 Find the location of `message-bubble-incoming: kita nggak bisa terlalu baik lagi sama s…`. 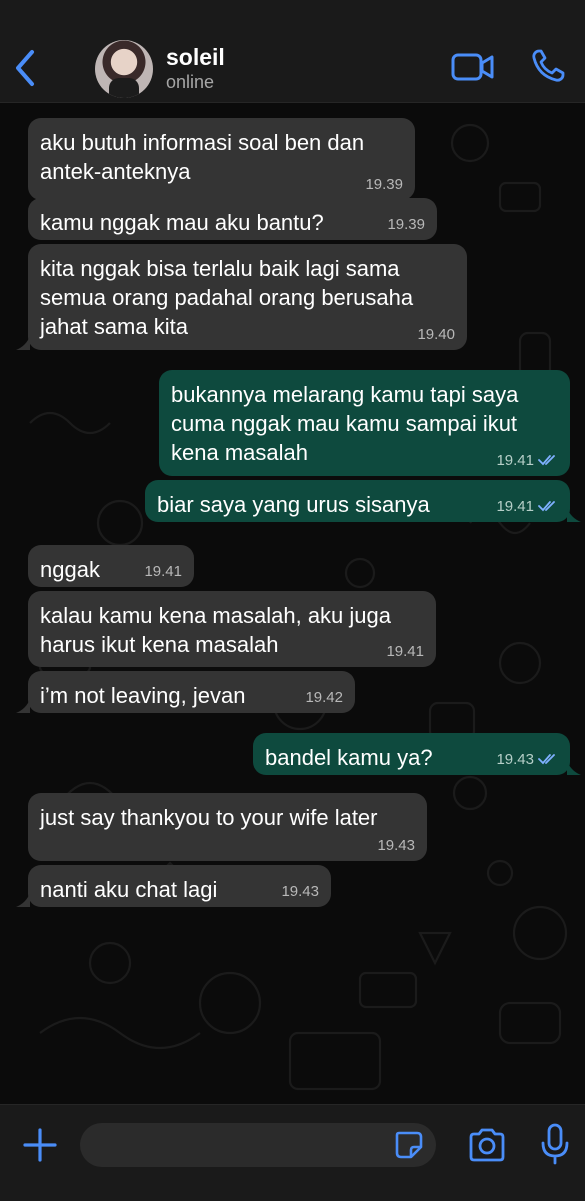

message-bubble-incoming: kita nggak bisa terlalu baik lagi sama s… is located at coordinates (247, 297).